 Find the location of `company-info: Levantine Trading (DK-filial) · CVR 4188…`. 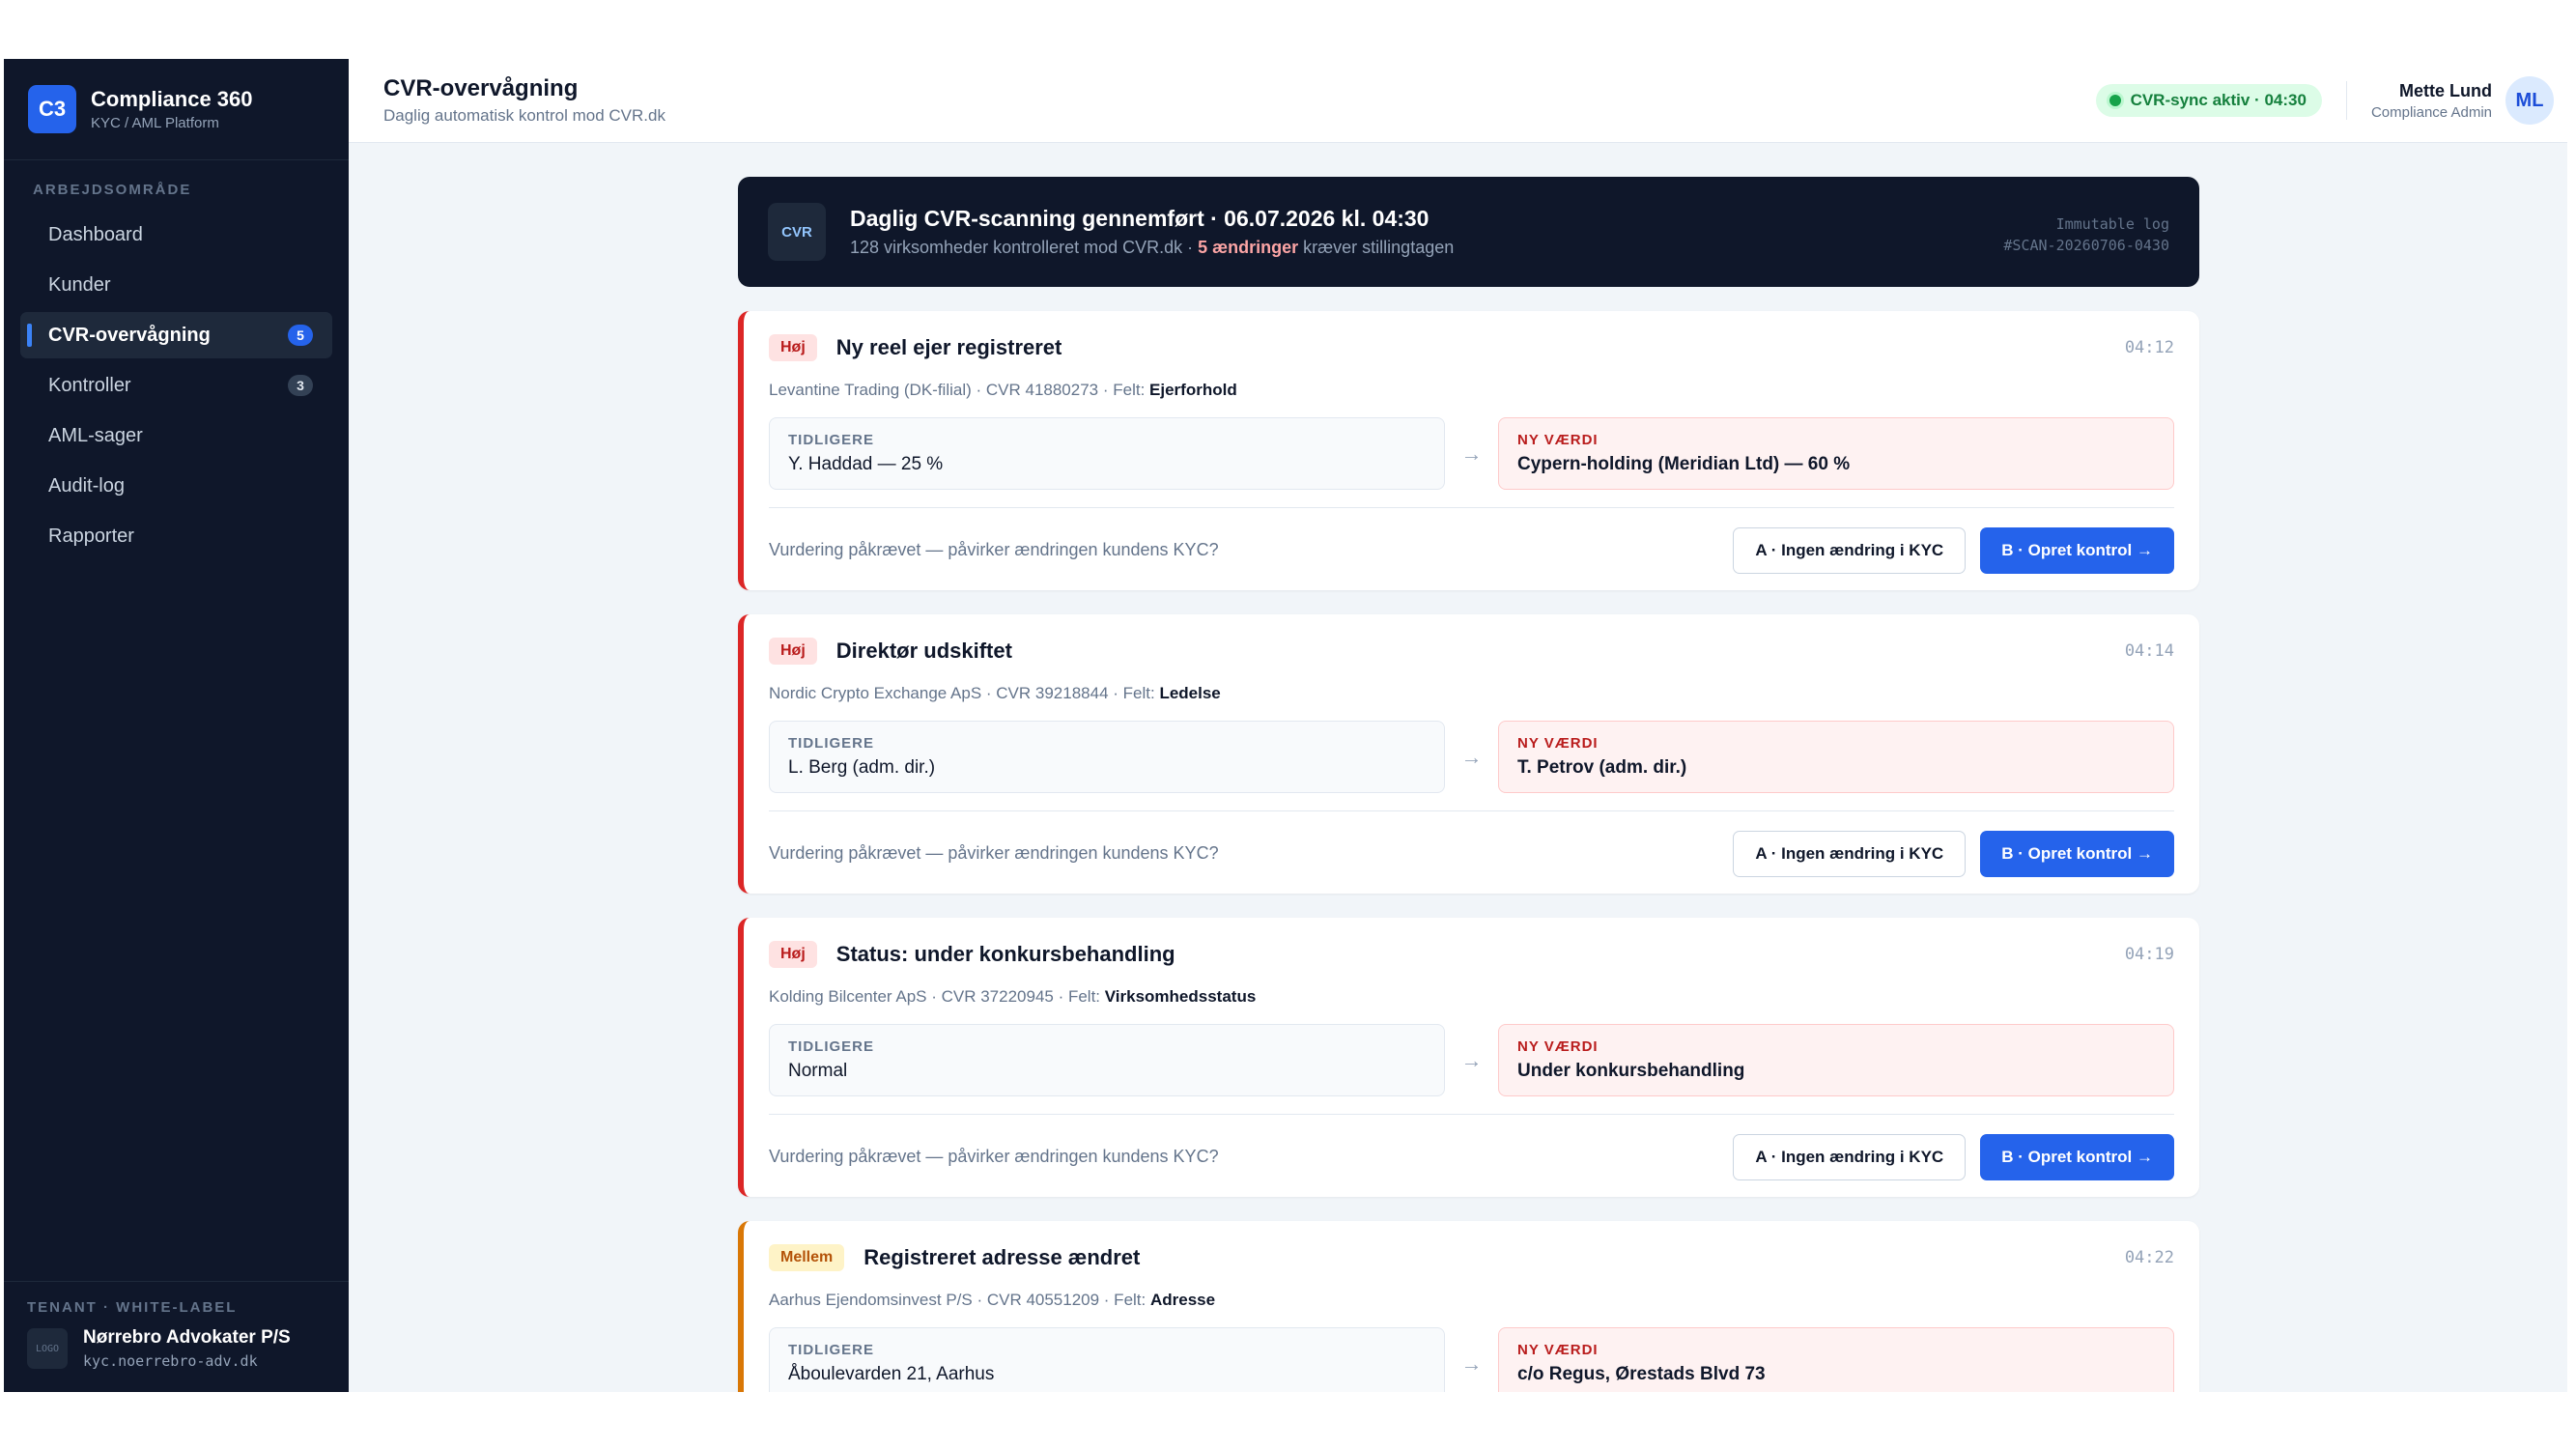

company-info: Levantine Trading (DK-filial) · CVR 4188… is located at coordinates (934, 390).